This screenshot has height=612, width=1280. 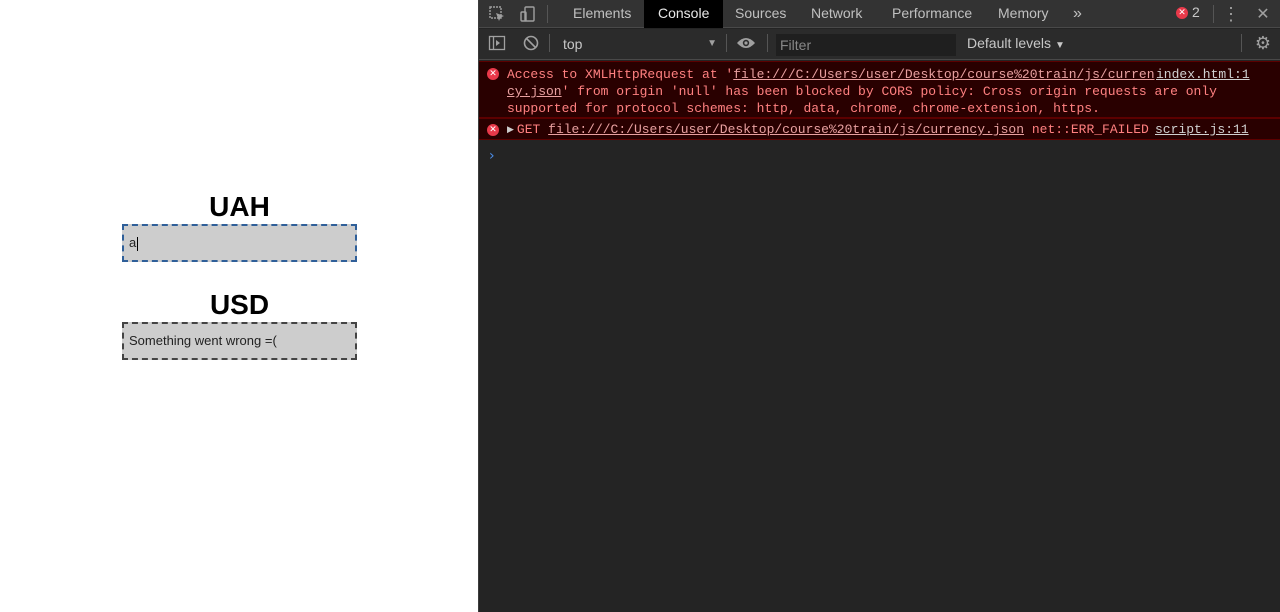 What do you see at coordinates (534, 91) in the screenshot?
I see `url-link: cy.json` at bounding box center [534, 91].